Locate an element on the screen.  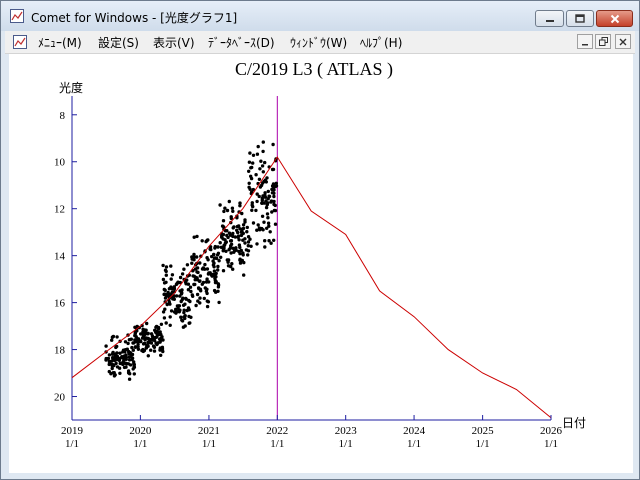
menu-settings: 設定(S) is located at coordinates (118, 42).